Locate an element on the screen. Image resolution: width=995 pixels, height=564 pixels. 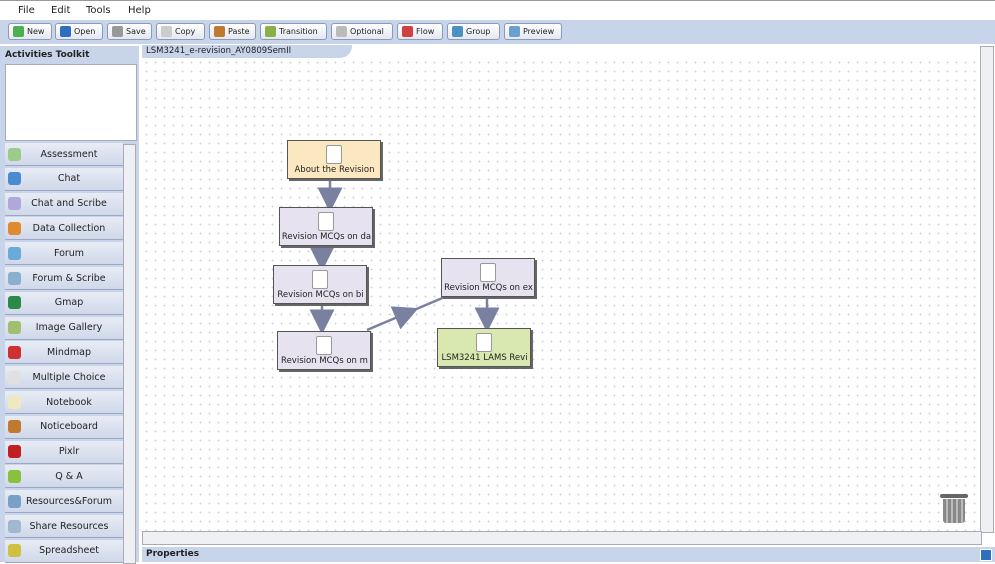
toolkit-item: Image Gallery is located at coordinates (64, 328).